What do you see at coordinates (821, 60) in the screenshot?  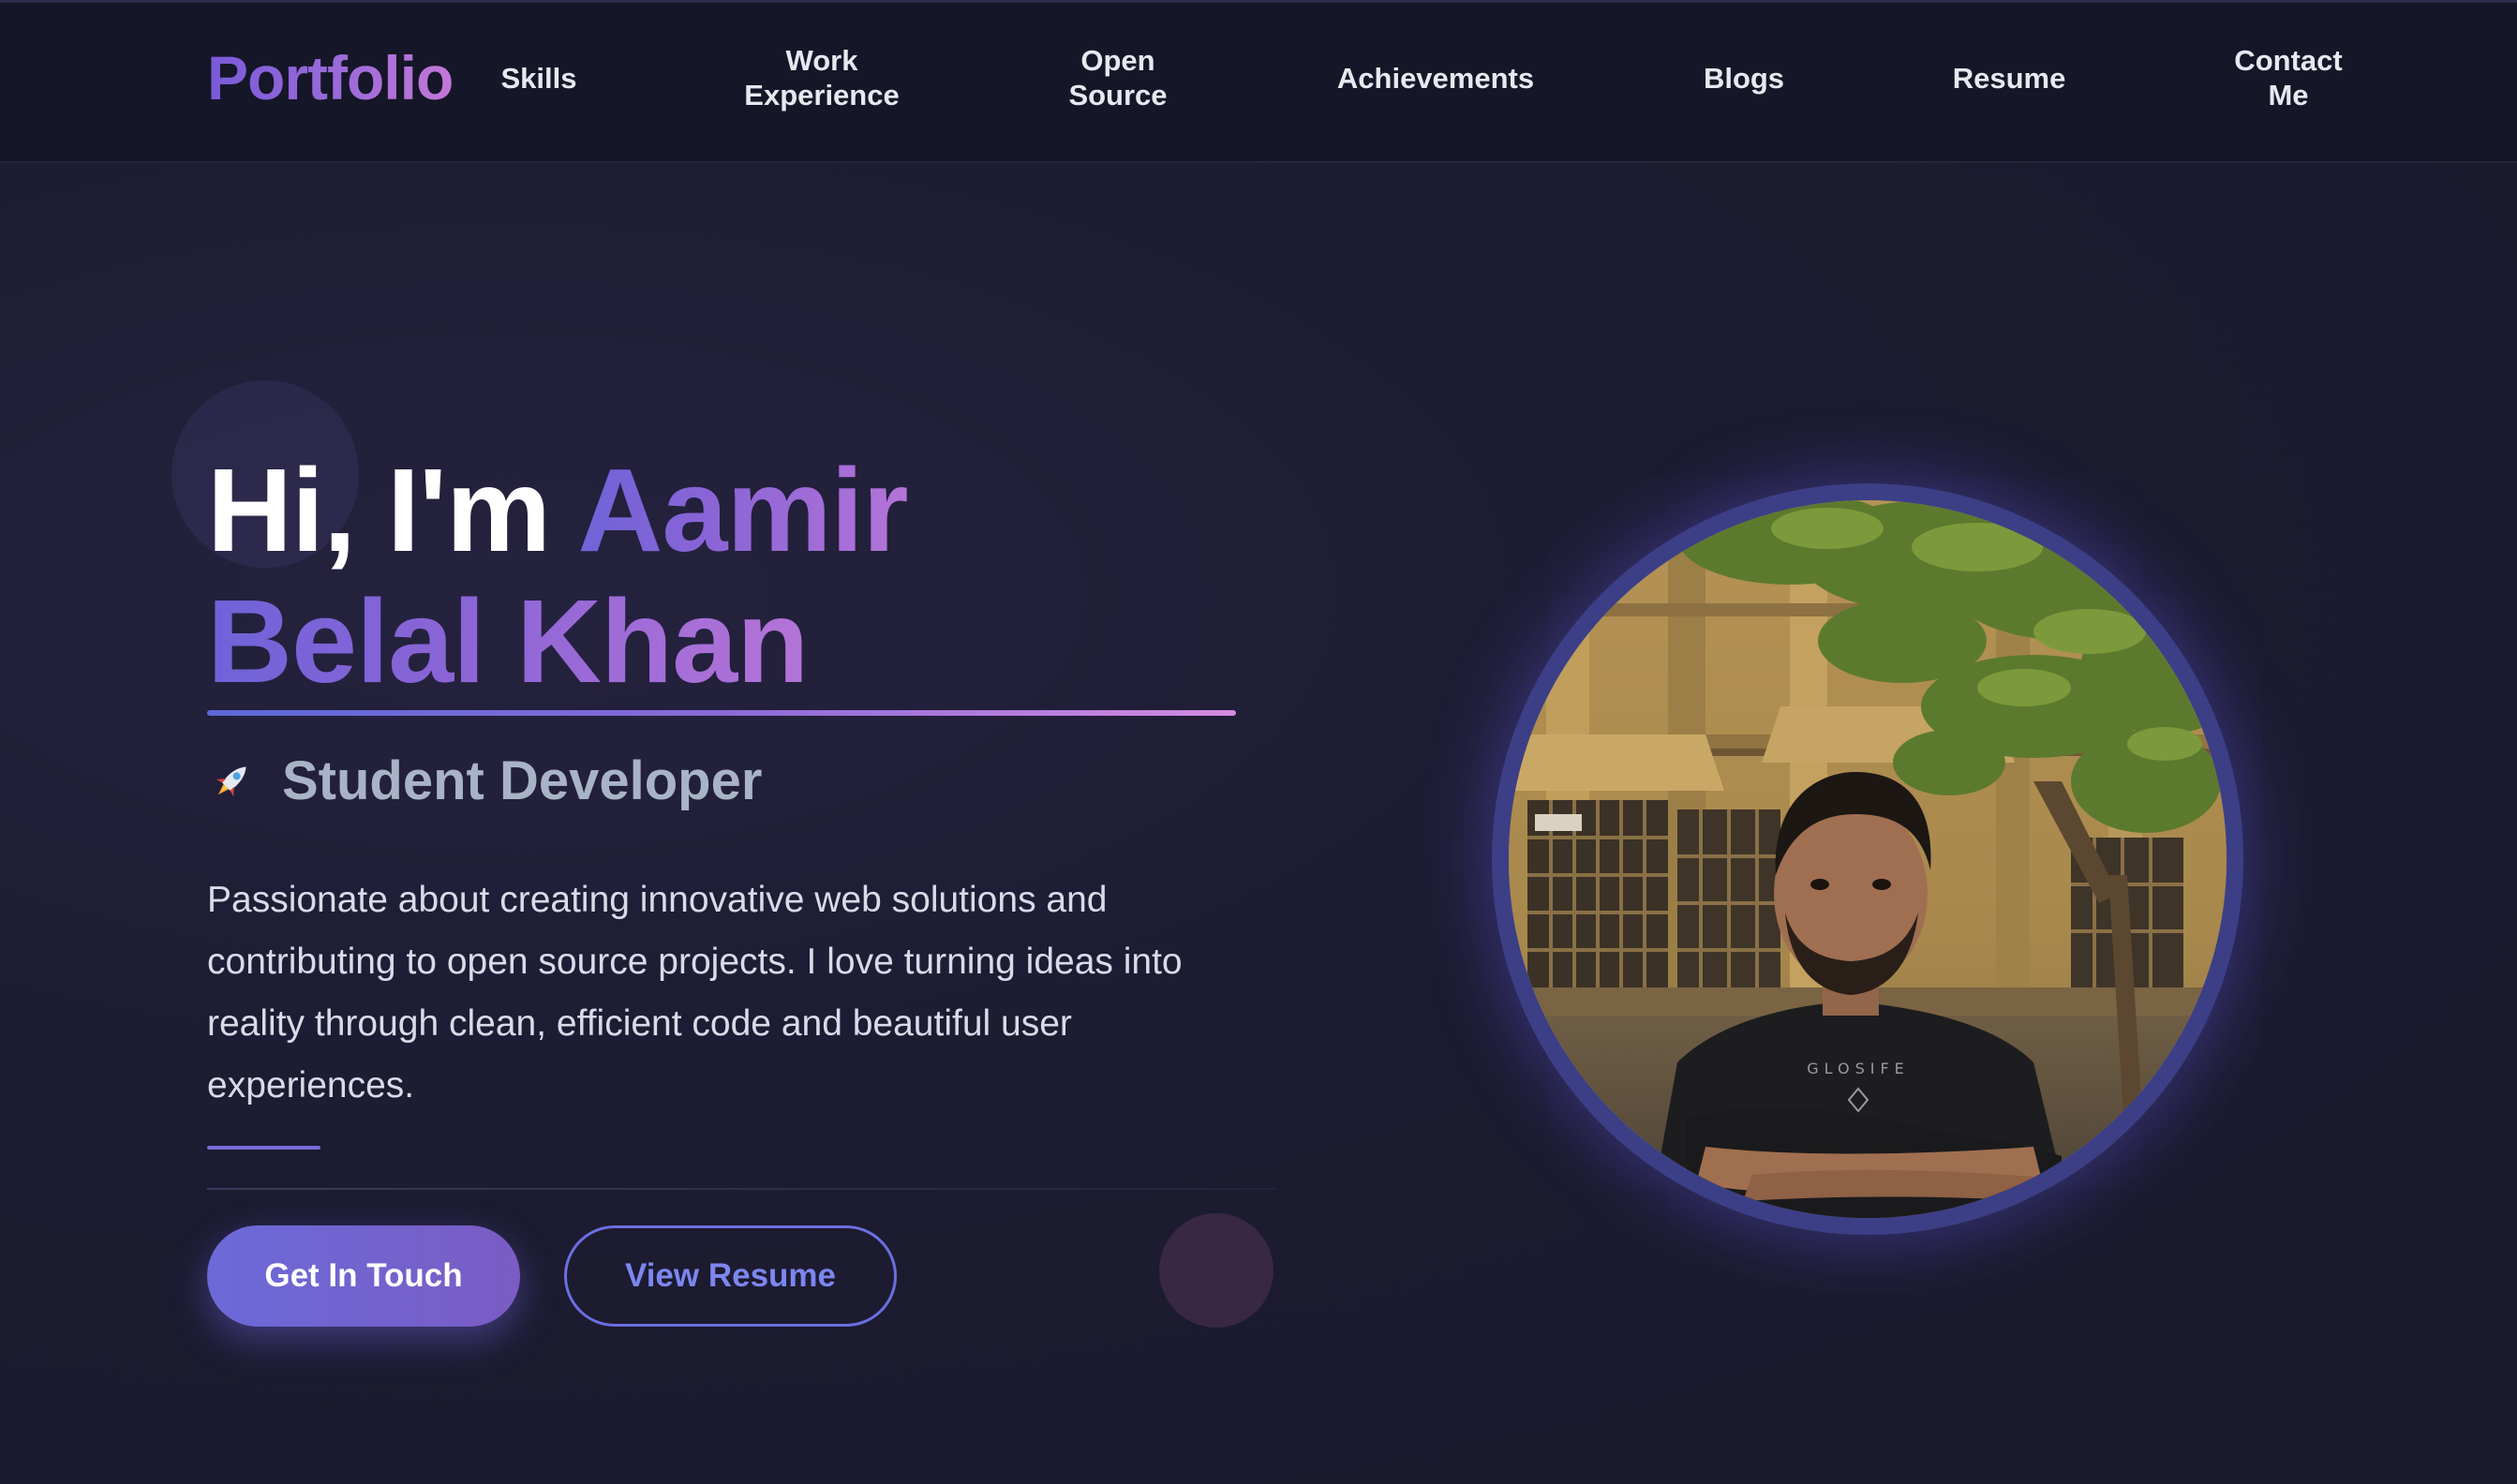 I see `nav-item-label-line1: Work` at bounding box center [821, 60].